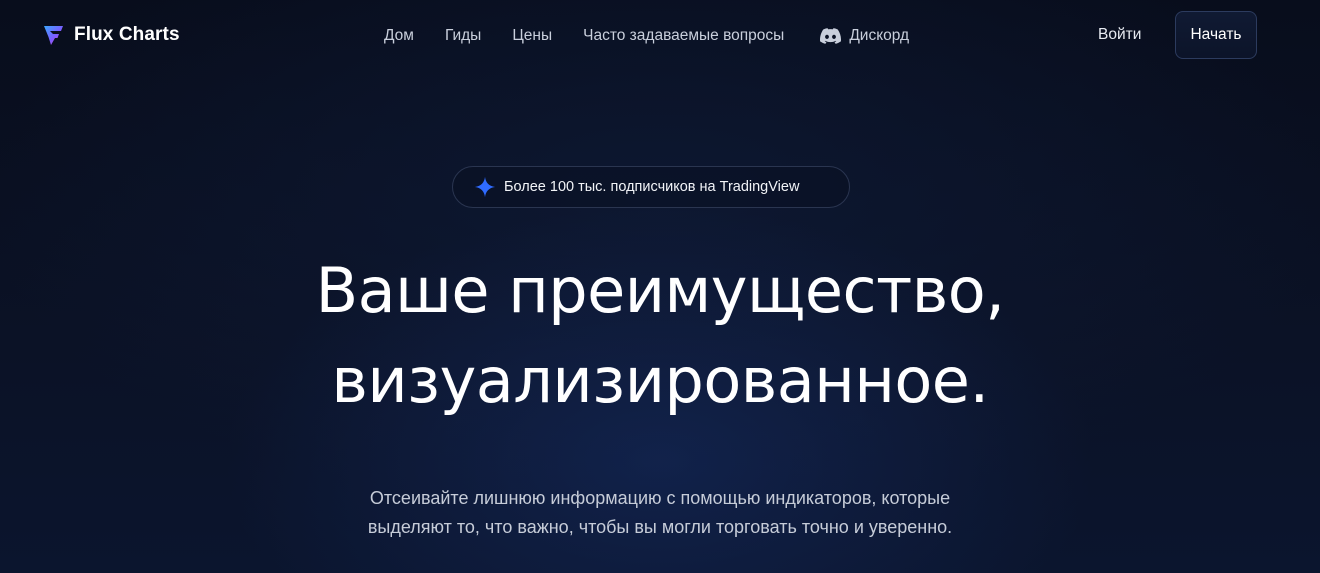 The width and height of the screenshot is (1320, 573). I want to click on nav-guides: Гиды, so click(463, 36).